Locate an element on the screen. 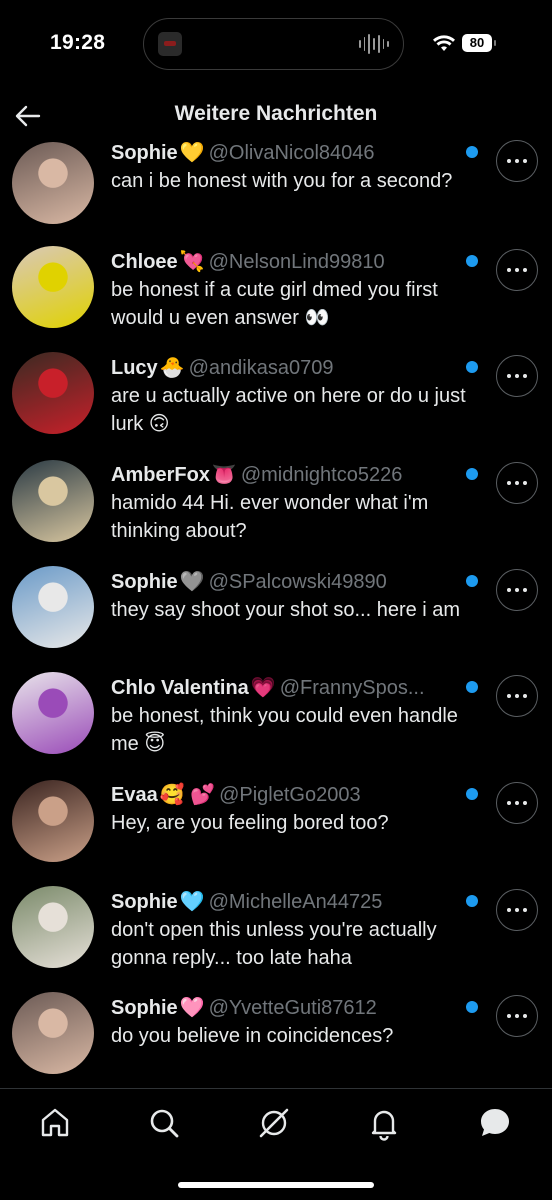 The width and height of the screenshot is (552, 1200). sender-line: Lucy 🐣 @andikasa0709 is located at coordinates (284, 368).